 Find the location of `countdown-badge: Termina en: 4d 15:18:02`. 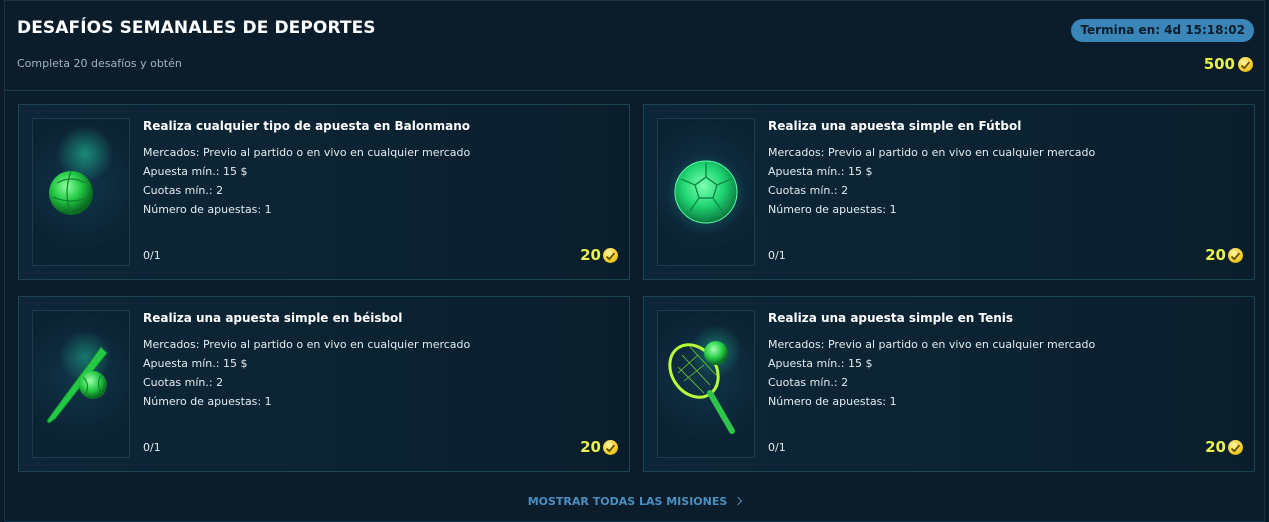

countdown-badge: Termina en: 4d 15:18:02 is located at coordinates (1162, 30).